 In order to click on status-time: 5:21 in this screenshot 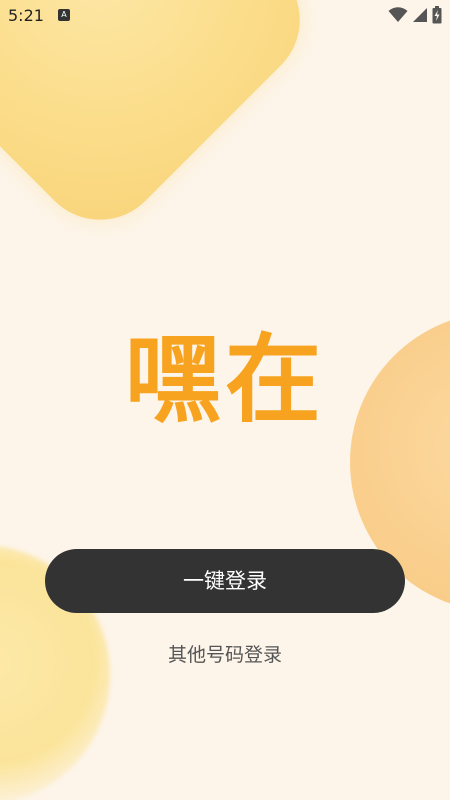, I will do `click(26, 15)`.